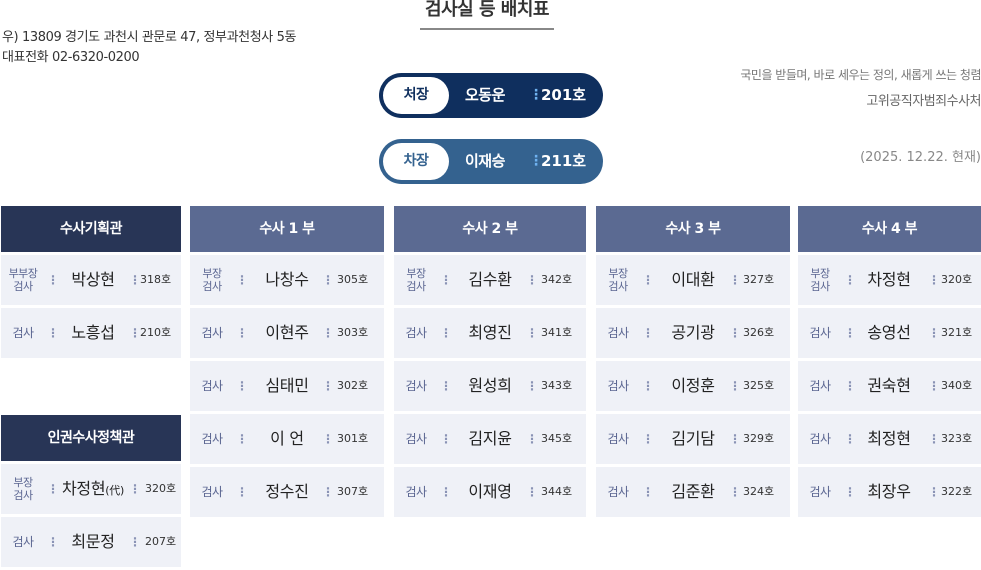  Describe the element at coordinates (957, 438) in the screenshot. I see `room-number: 323호` at that location.